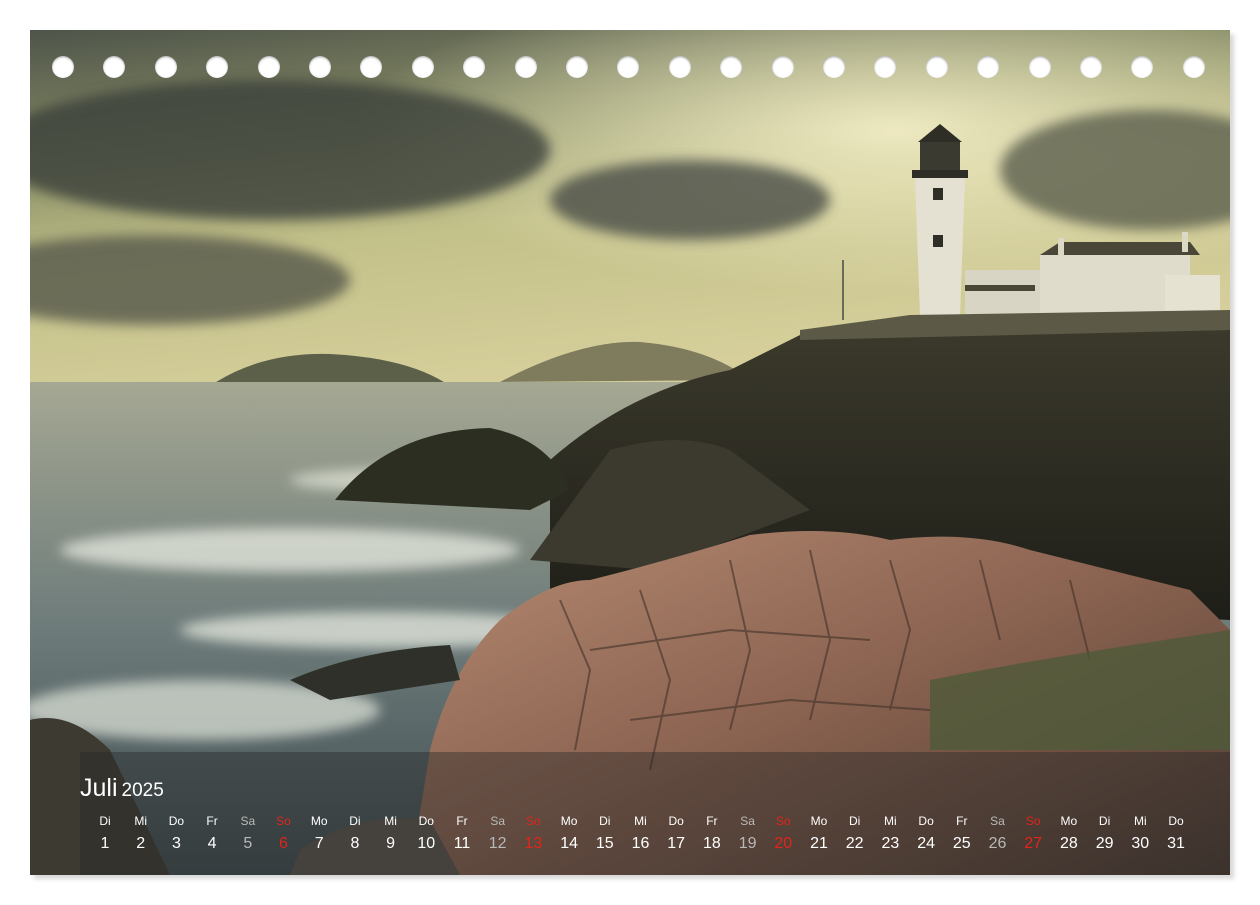 This screenshot has width=1260, height=905. Describe the element at coordinates (391, 843) in the screenshot. I see `day-number: 9` at that location.